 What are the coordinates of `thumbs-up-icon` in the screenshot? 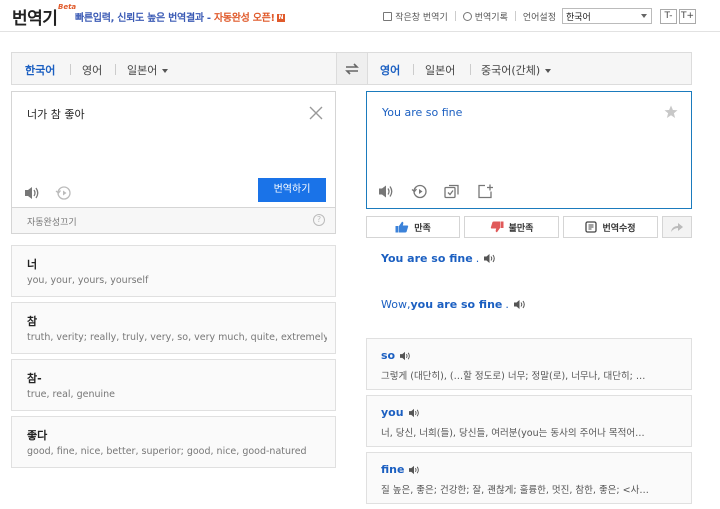 It's located at (402, 227).